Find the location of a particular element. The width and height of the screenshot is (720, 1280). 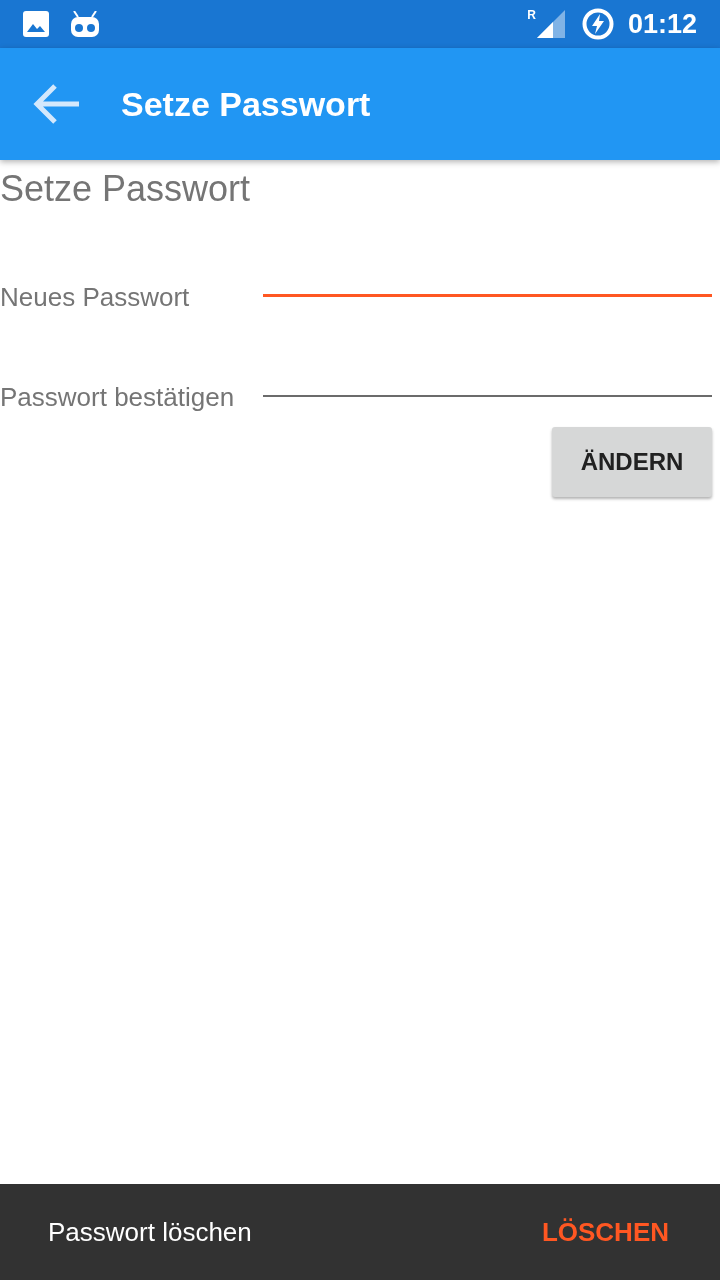

signal-icon is located at coordinates (550, 24).